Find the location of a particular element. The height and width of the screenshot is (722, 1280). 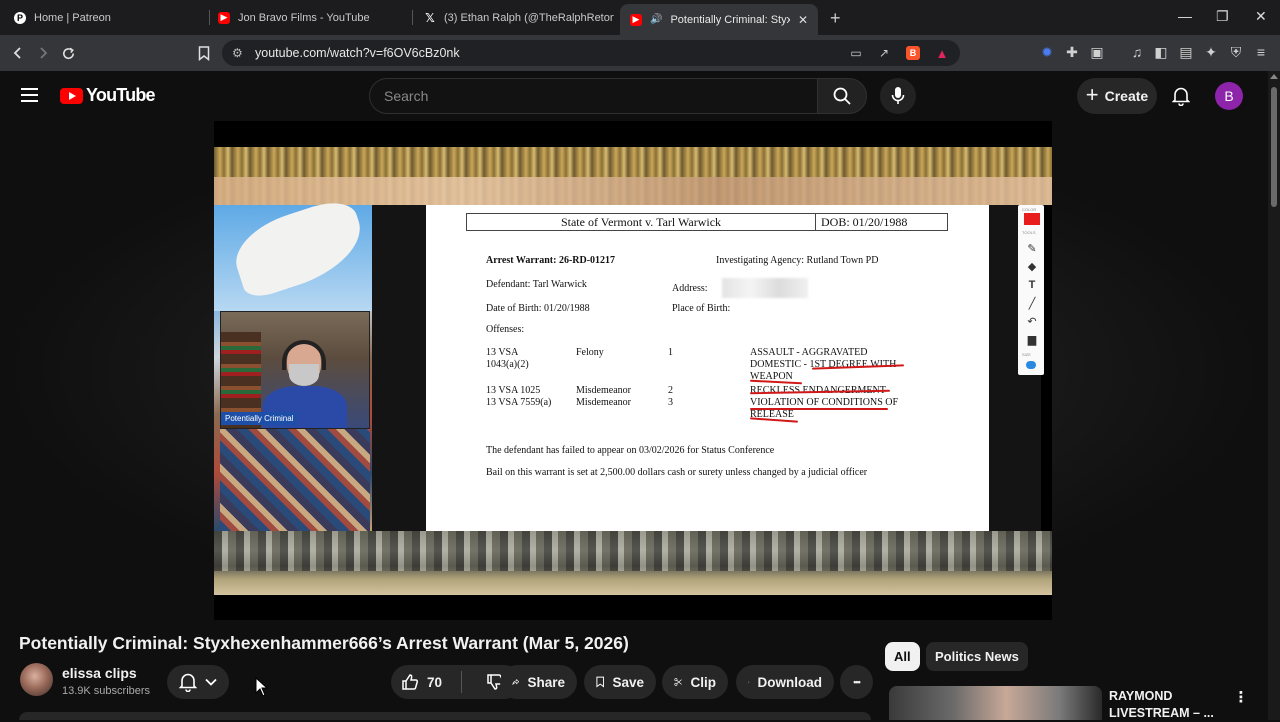

brave-rewards-icon: ▲ is located at coordinates (942, 53).